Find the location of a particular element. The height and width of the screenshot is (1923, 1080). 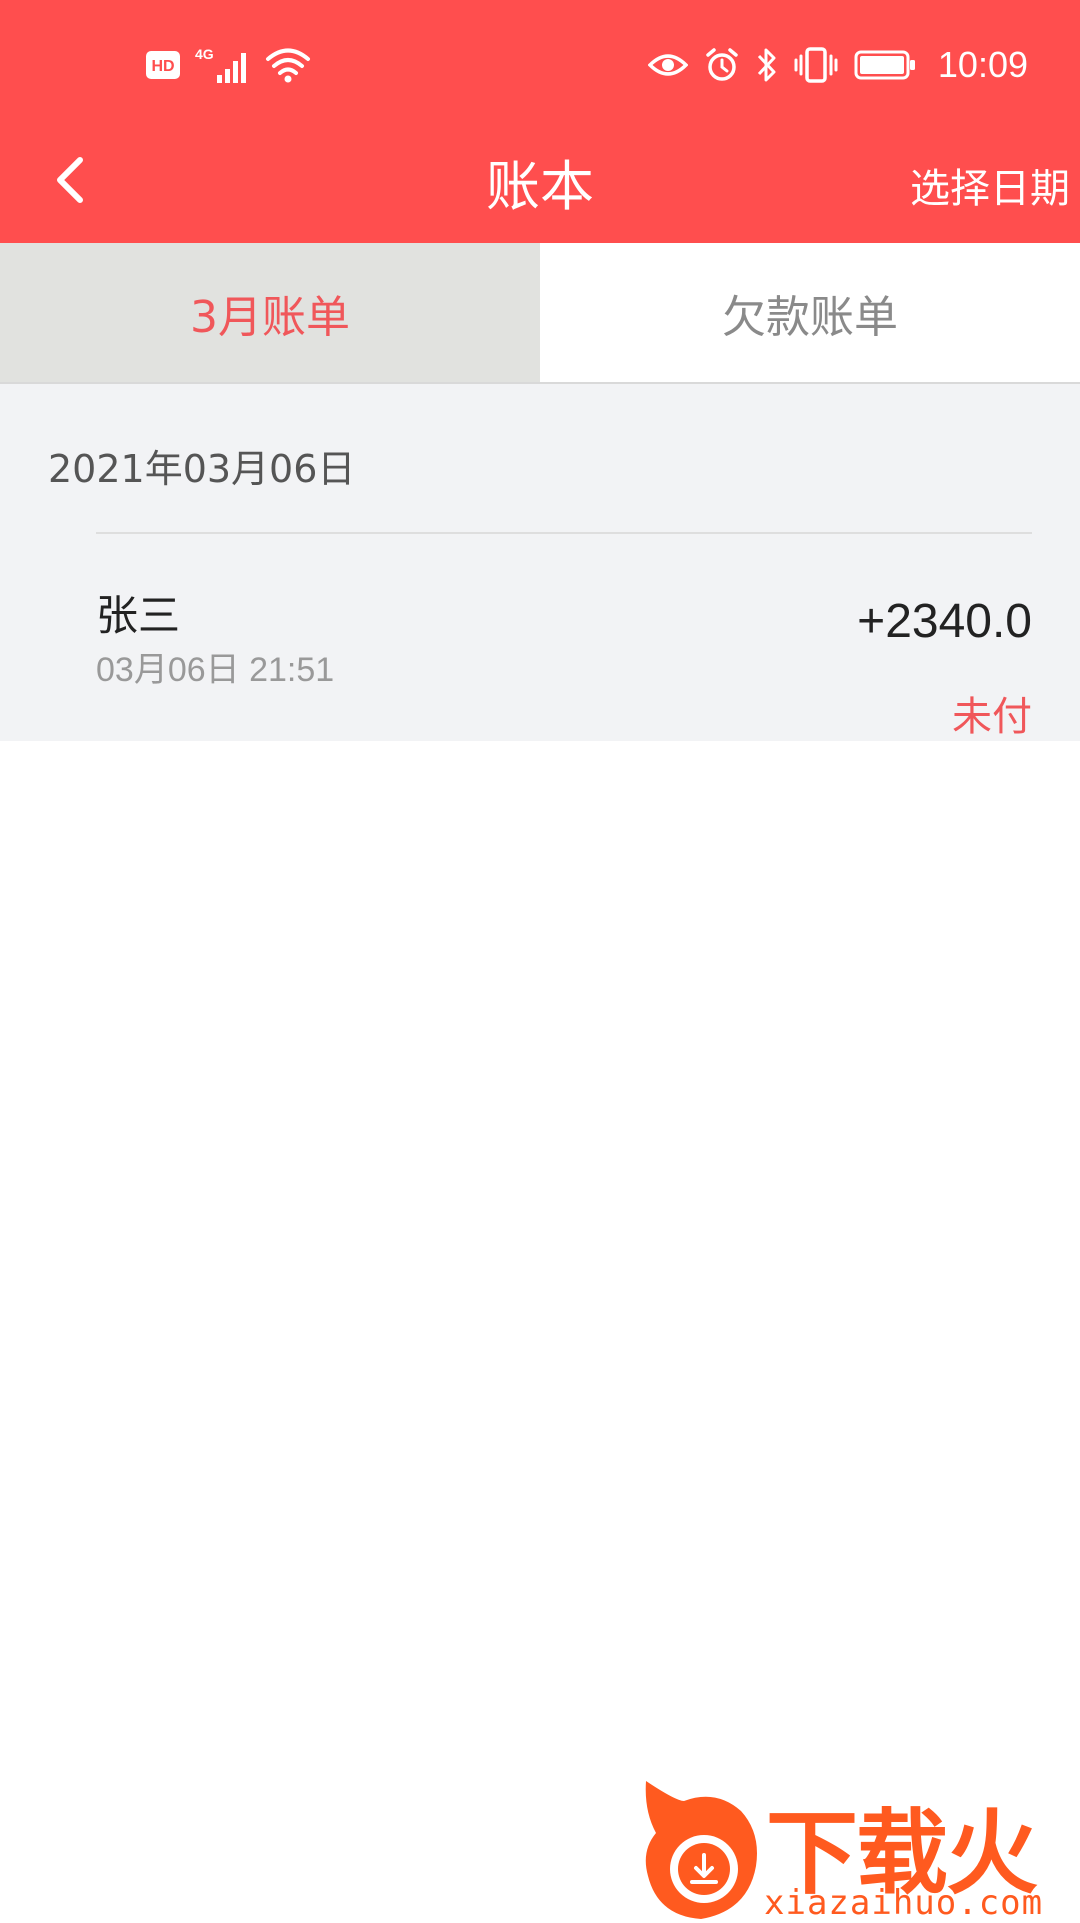

tab-monthly-bill: 3月账单 is located at coordinates (270, 312).